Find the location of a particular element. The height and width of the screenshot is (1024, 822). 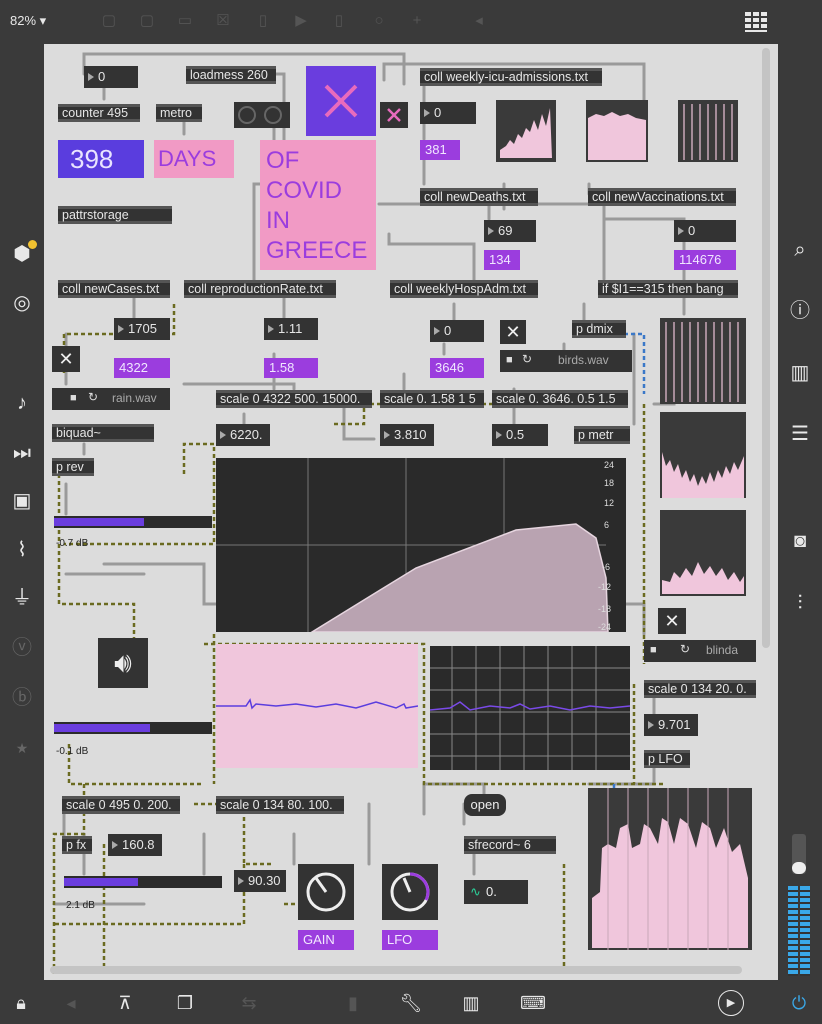

b-icon: ⓑ is located at coordinates (22, 698).